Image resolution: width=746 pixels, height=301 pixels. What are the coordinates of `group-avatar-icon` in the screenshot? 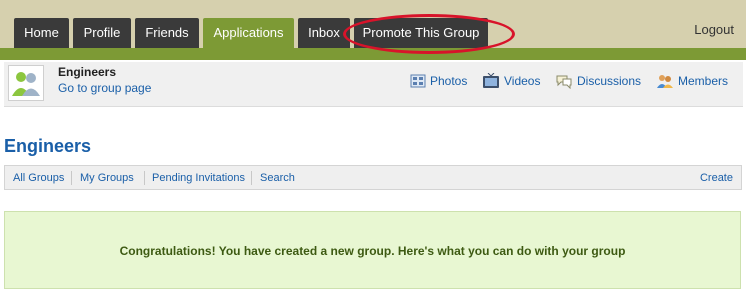 It's located at (26, 83).